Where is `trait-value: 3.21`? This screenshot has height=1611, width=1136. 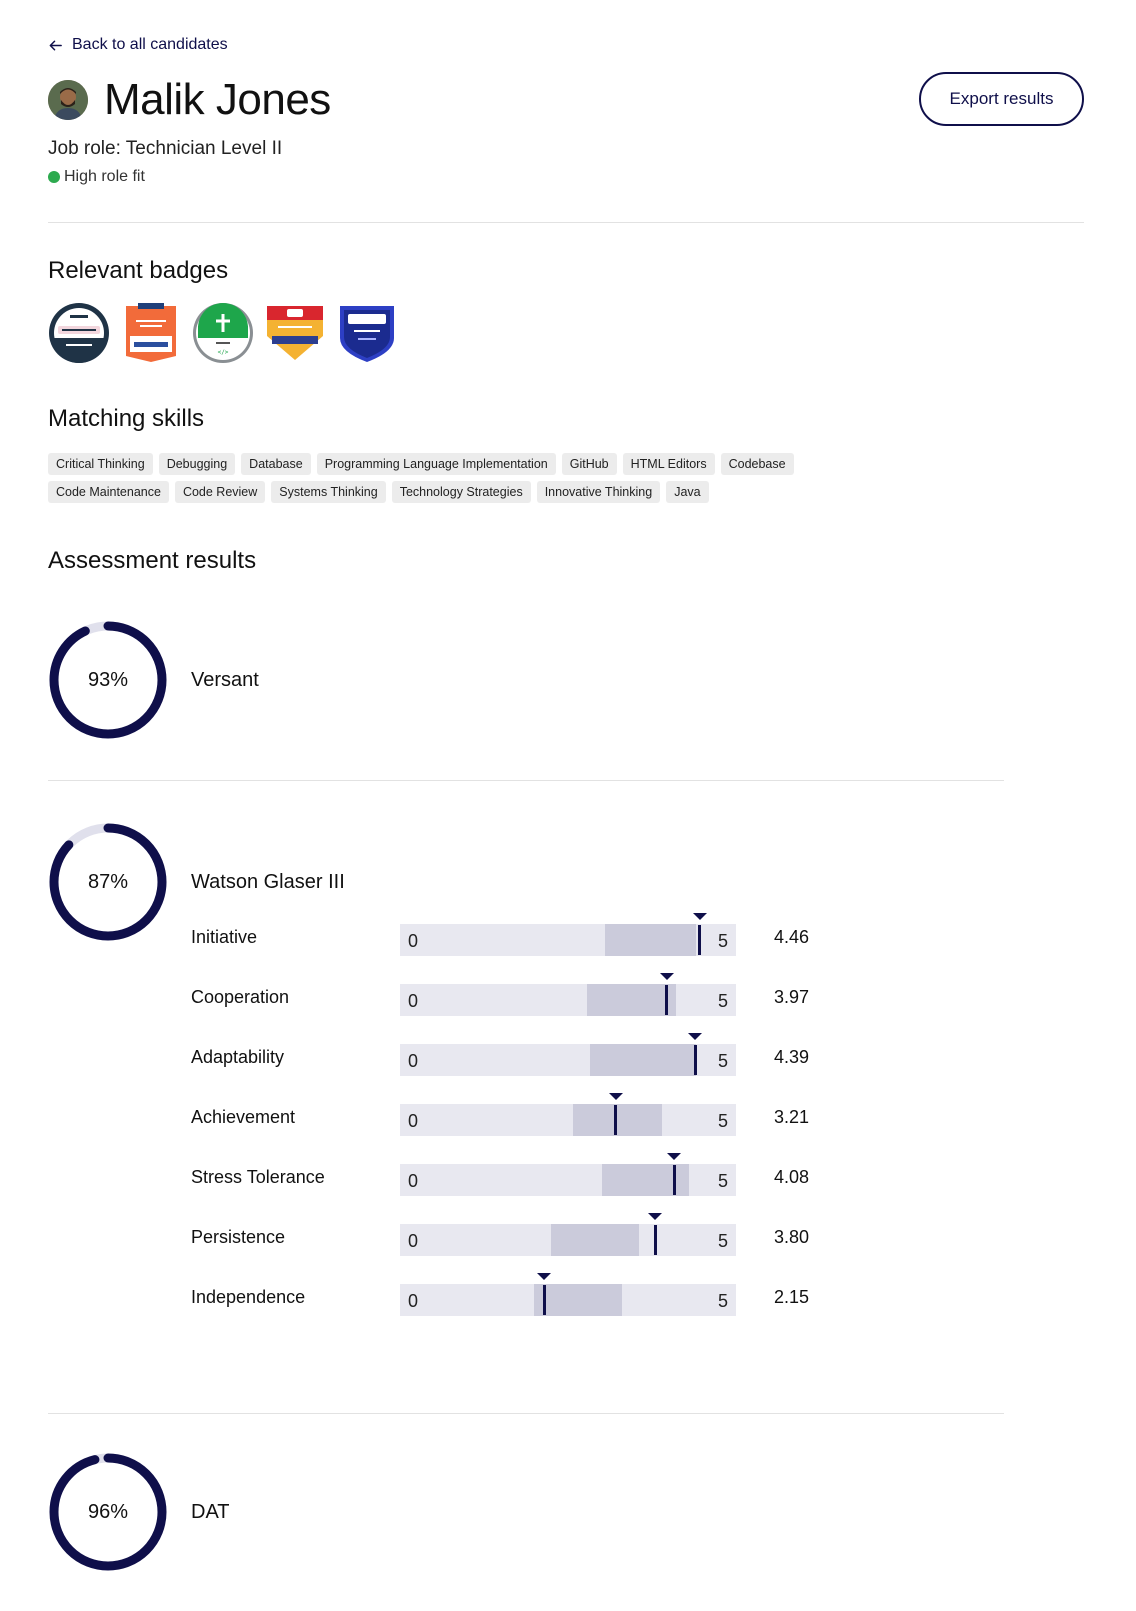 trait-value: 3.21 is located at coordinates (791, 1117).